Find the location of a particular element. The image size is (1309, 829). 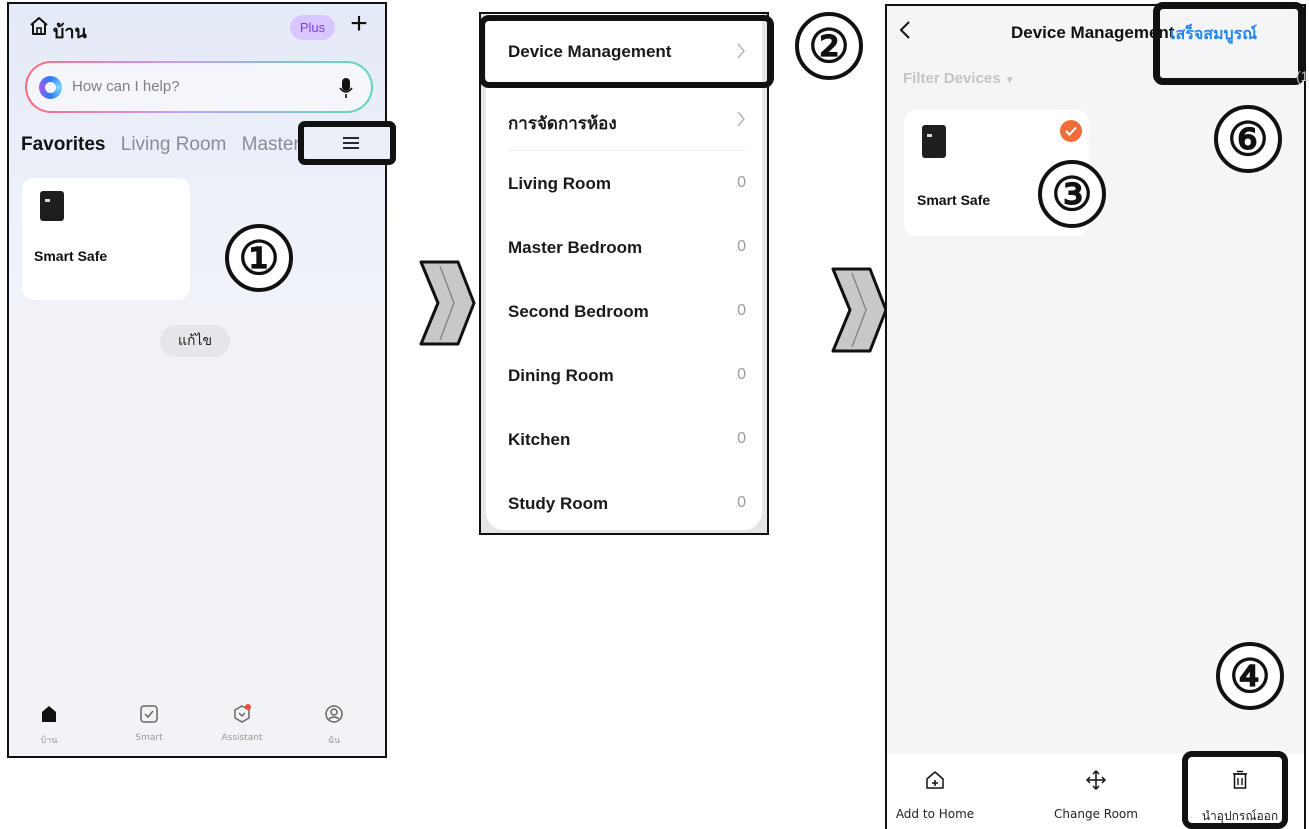

step-marker-2: ② is located at coordinates (829, 46).